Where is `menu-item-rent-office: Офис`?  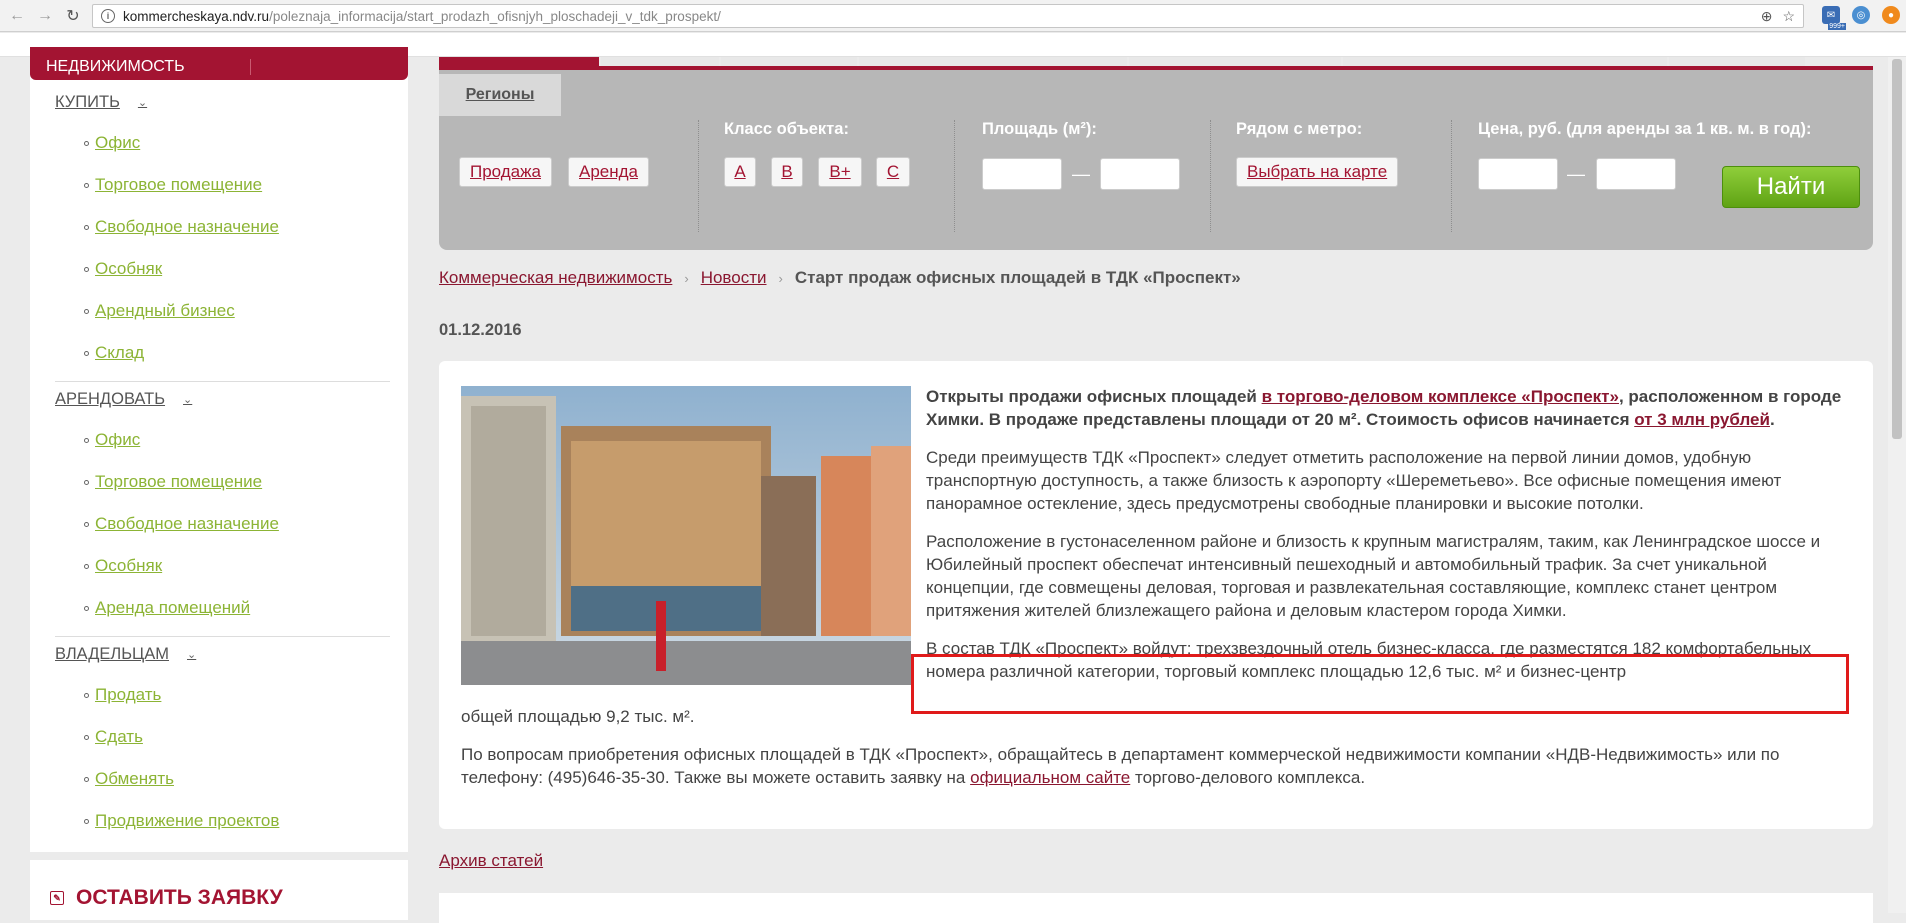
menu-item-rent-office: Офис is located at coordinates (112, 440).